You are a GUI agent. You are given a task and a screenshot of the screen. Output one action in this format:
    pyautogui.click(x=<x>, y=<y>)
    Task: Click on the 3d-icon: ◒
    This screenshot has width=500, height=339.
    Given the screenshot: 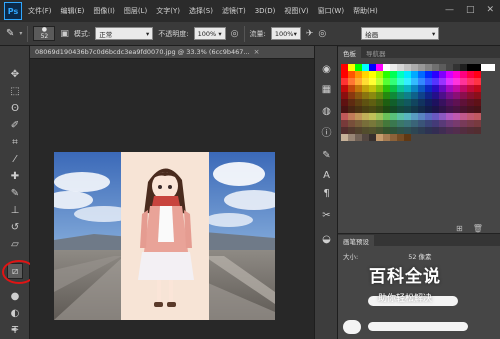 What is the action you would take?
    pyautogui.click(x=326, y=239)
    